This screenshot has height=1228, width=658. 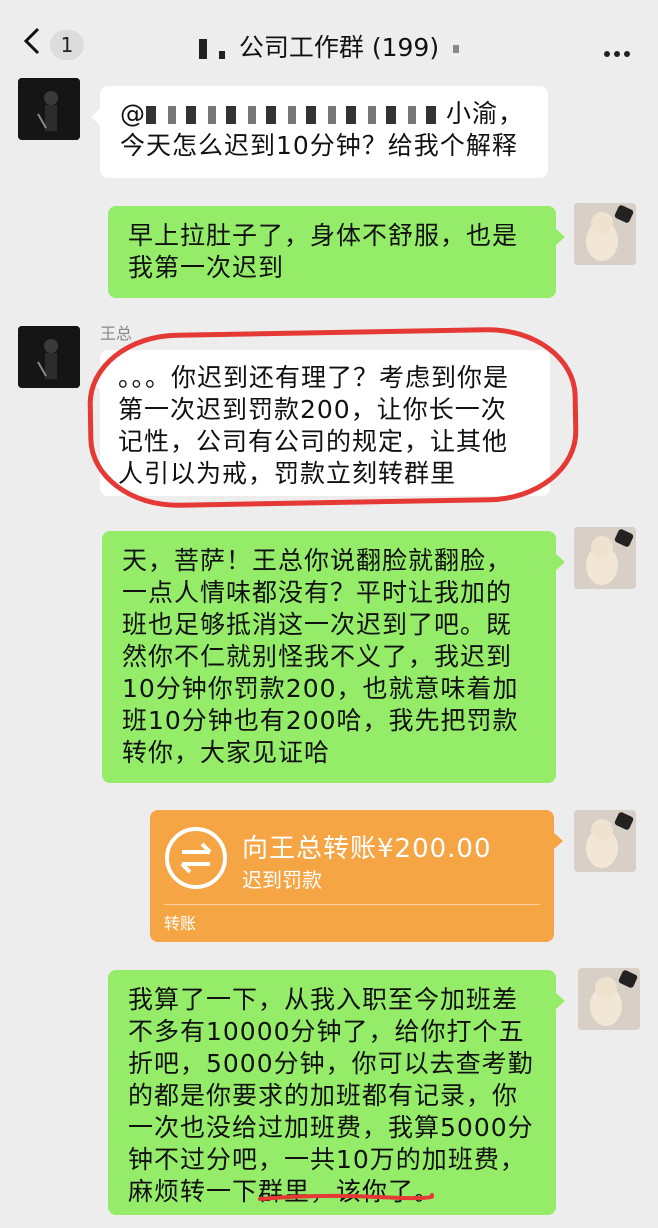 What do you see at coordinates (339, 47) in the screenshot?
I see `chat-title-text: 公司工作群 (199)` at bounding box center [339, 47].